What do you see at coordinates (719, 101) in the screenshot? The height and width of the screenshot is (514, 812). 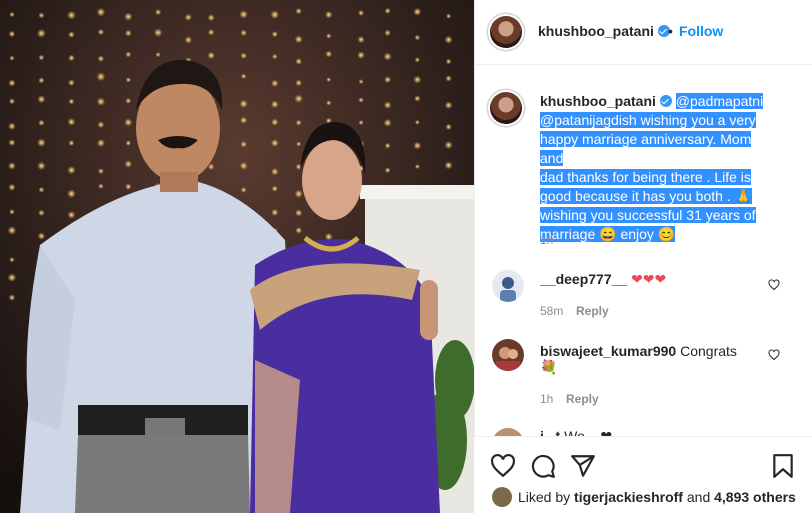 I see `mention-padmapatni: @padmapatni` at bounding box center [719, 101].